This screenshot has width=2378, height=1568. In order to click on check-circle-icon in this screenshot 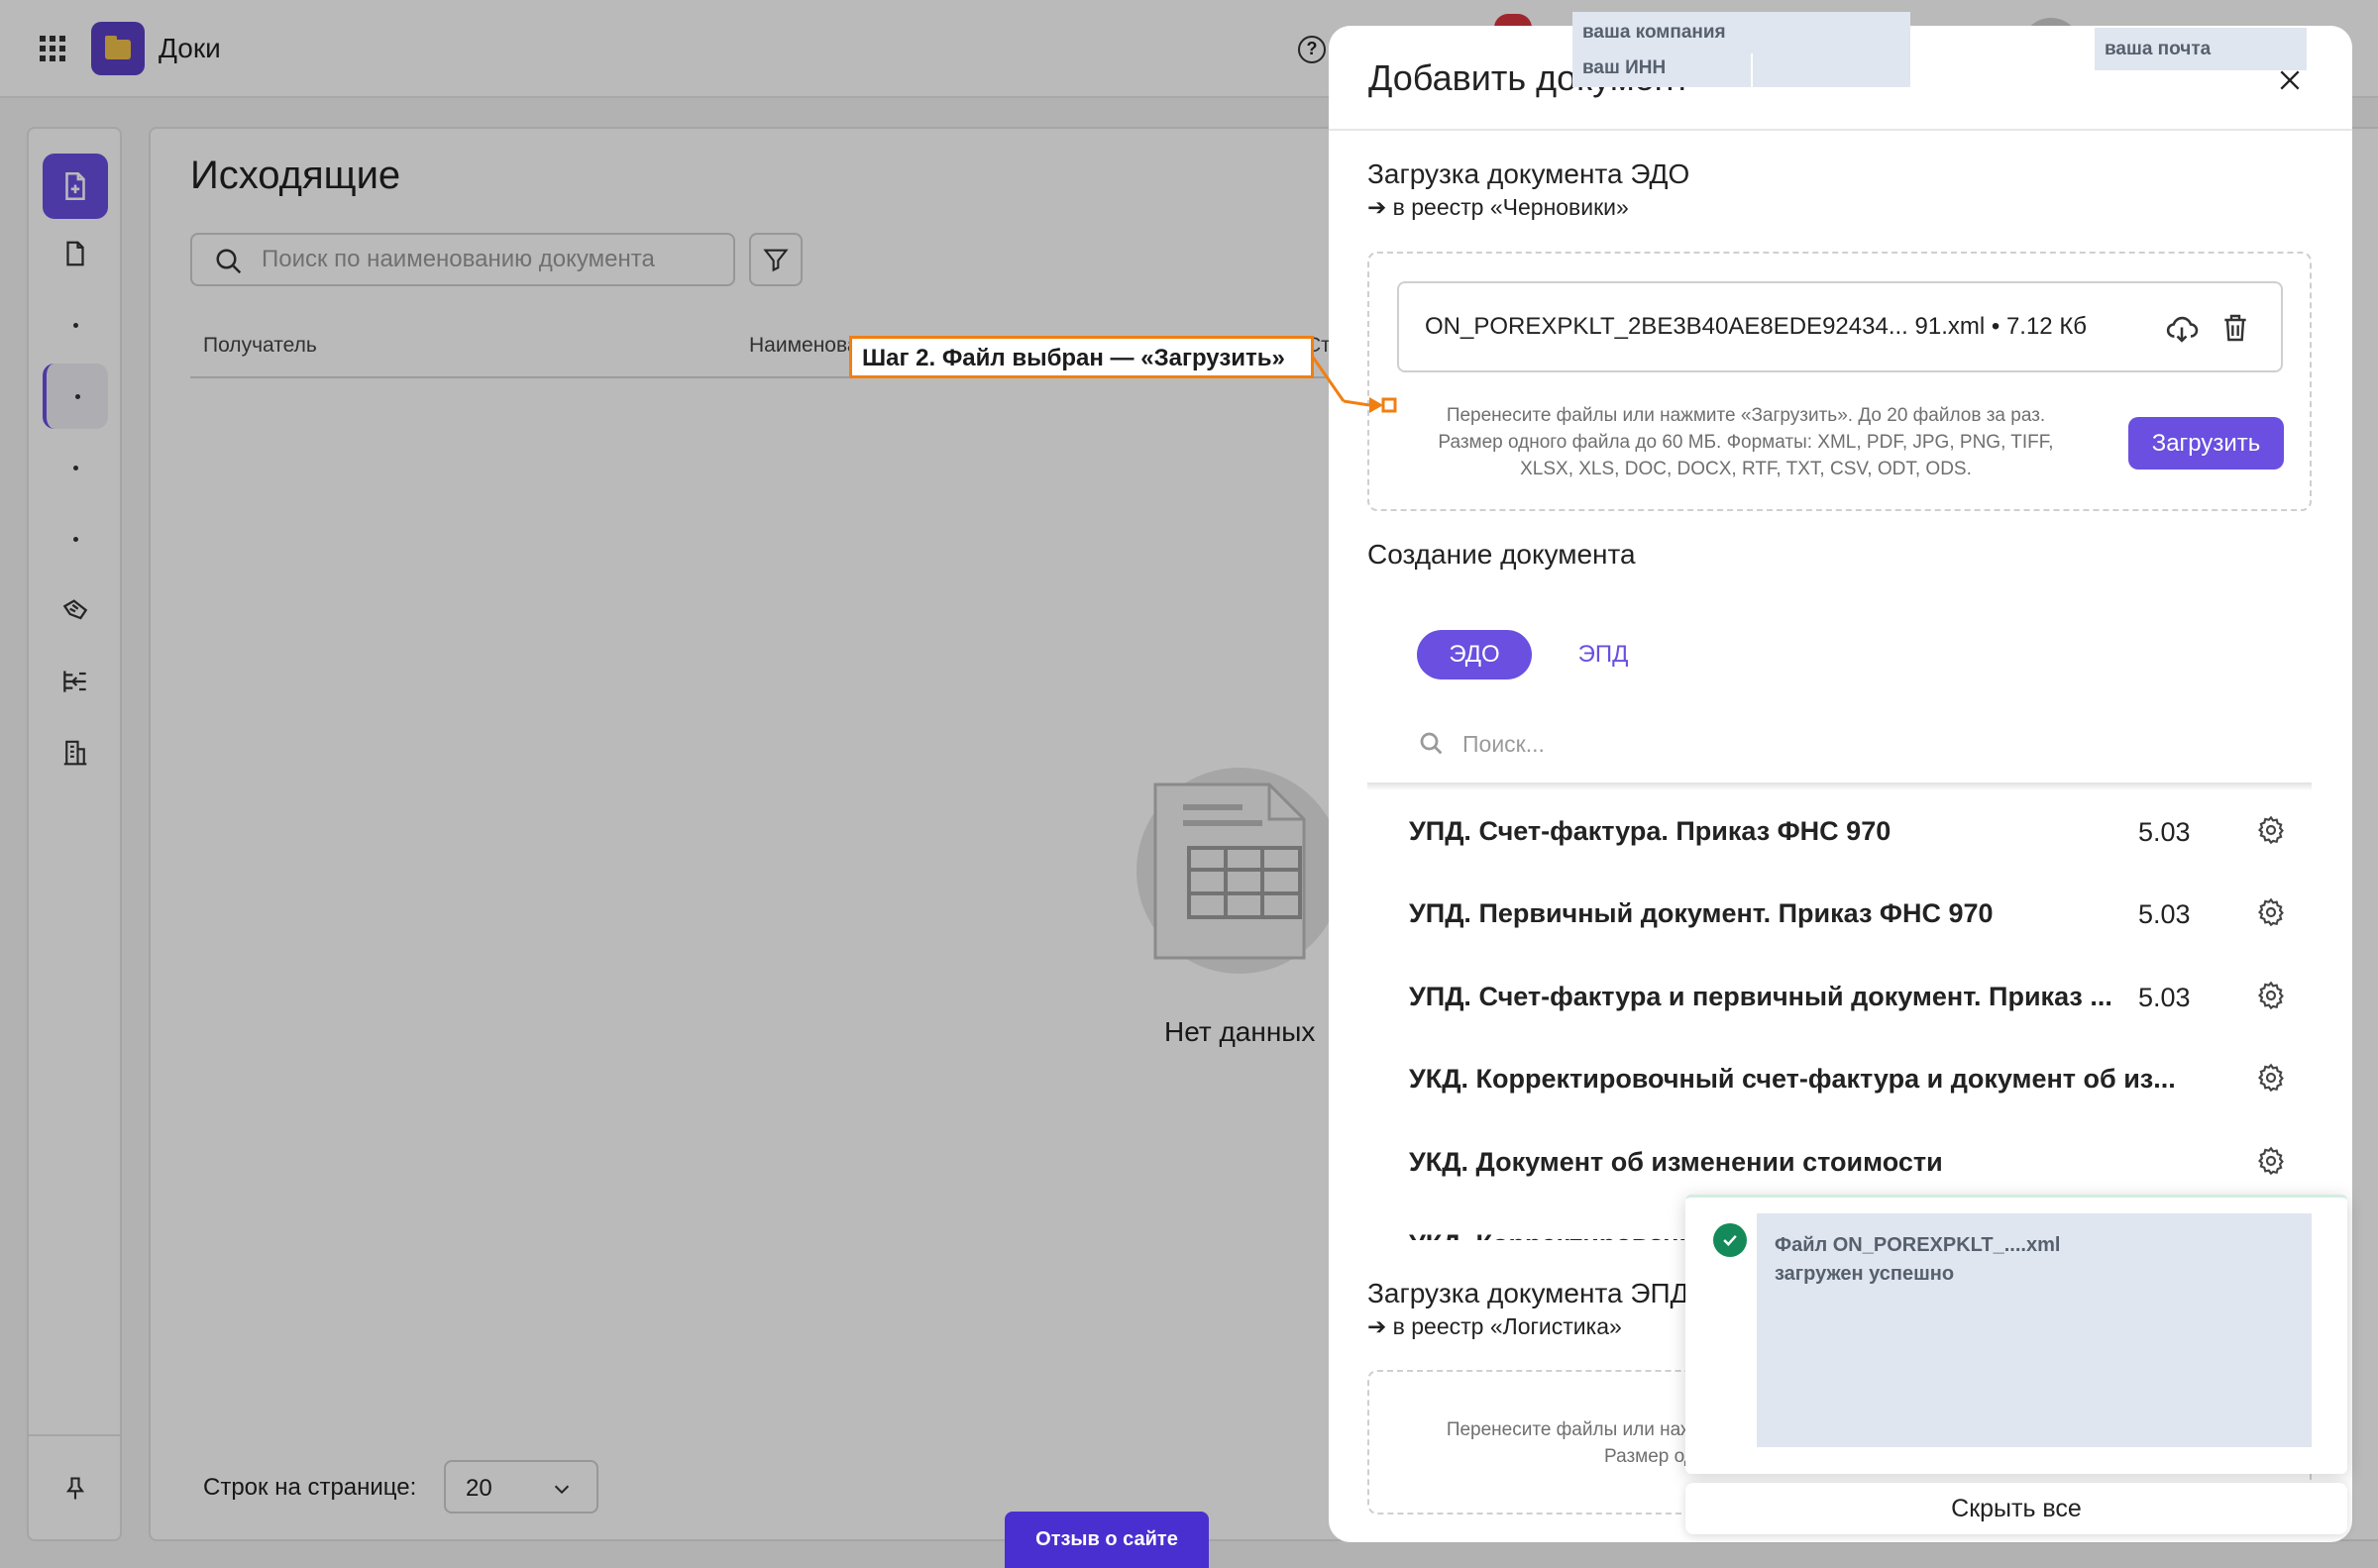, I will do `click(1730, 1240)`.